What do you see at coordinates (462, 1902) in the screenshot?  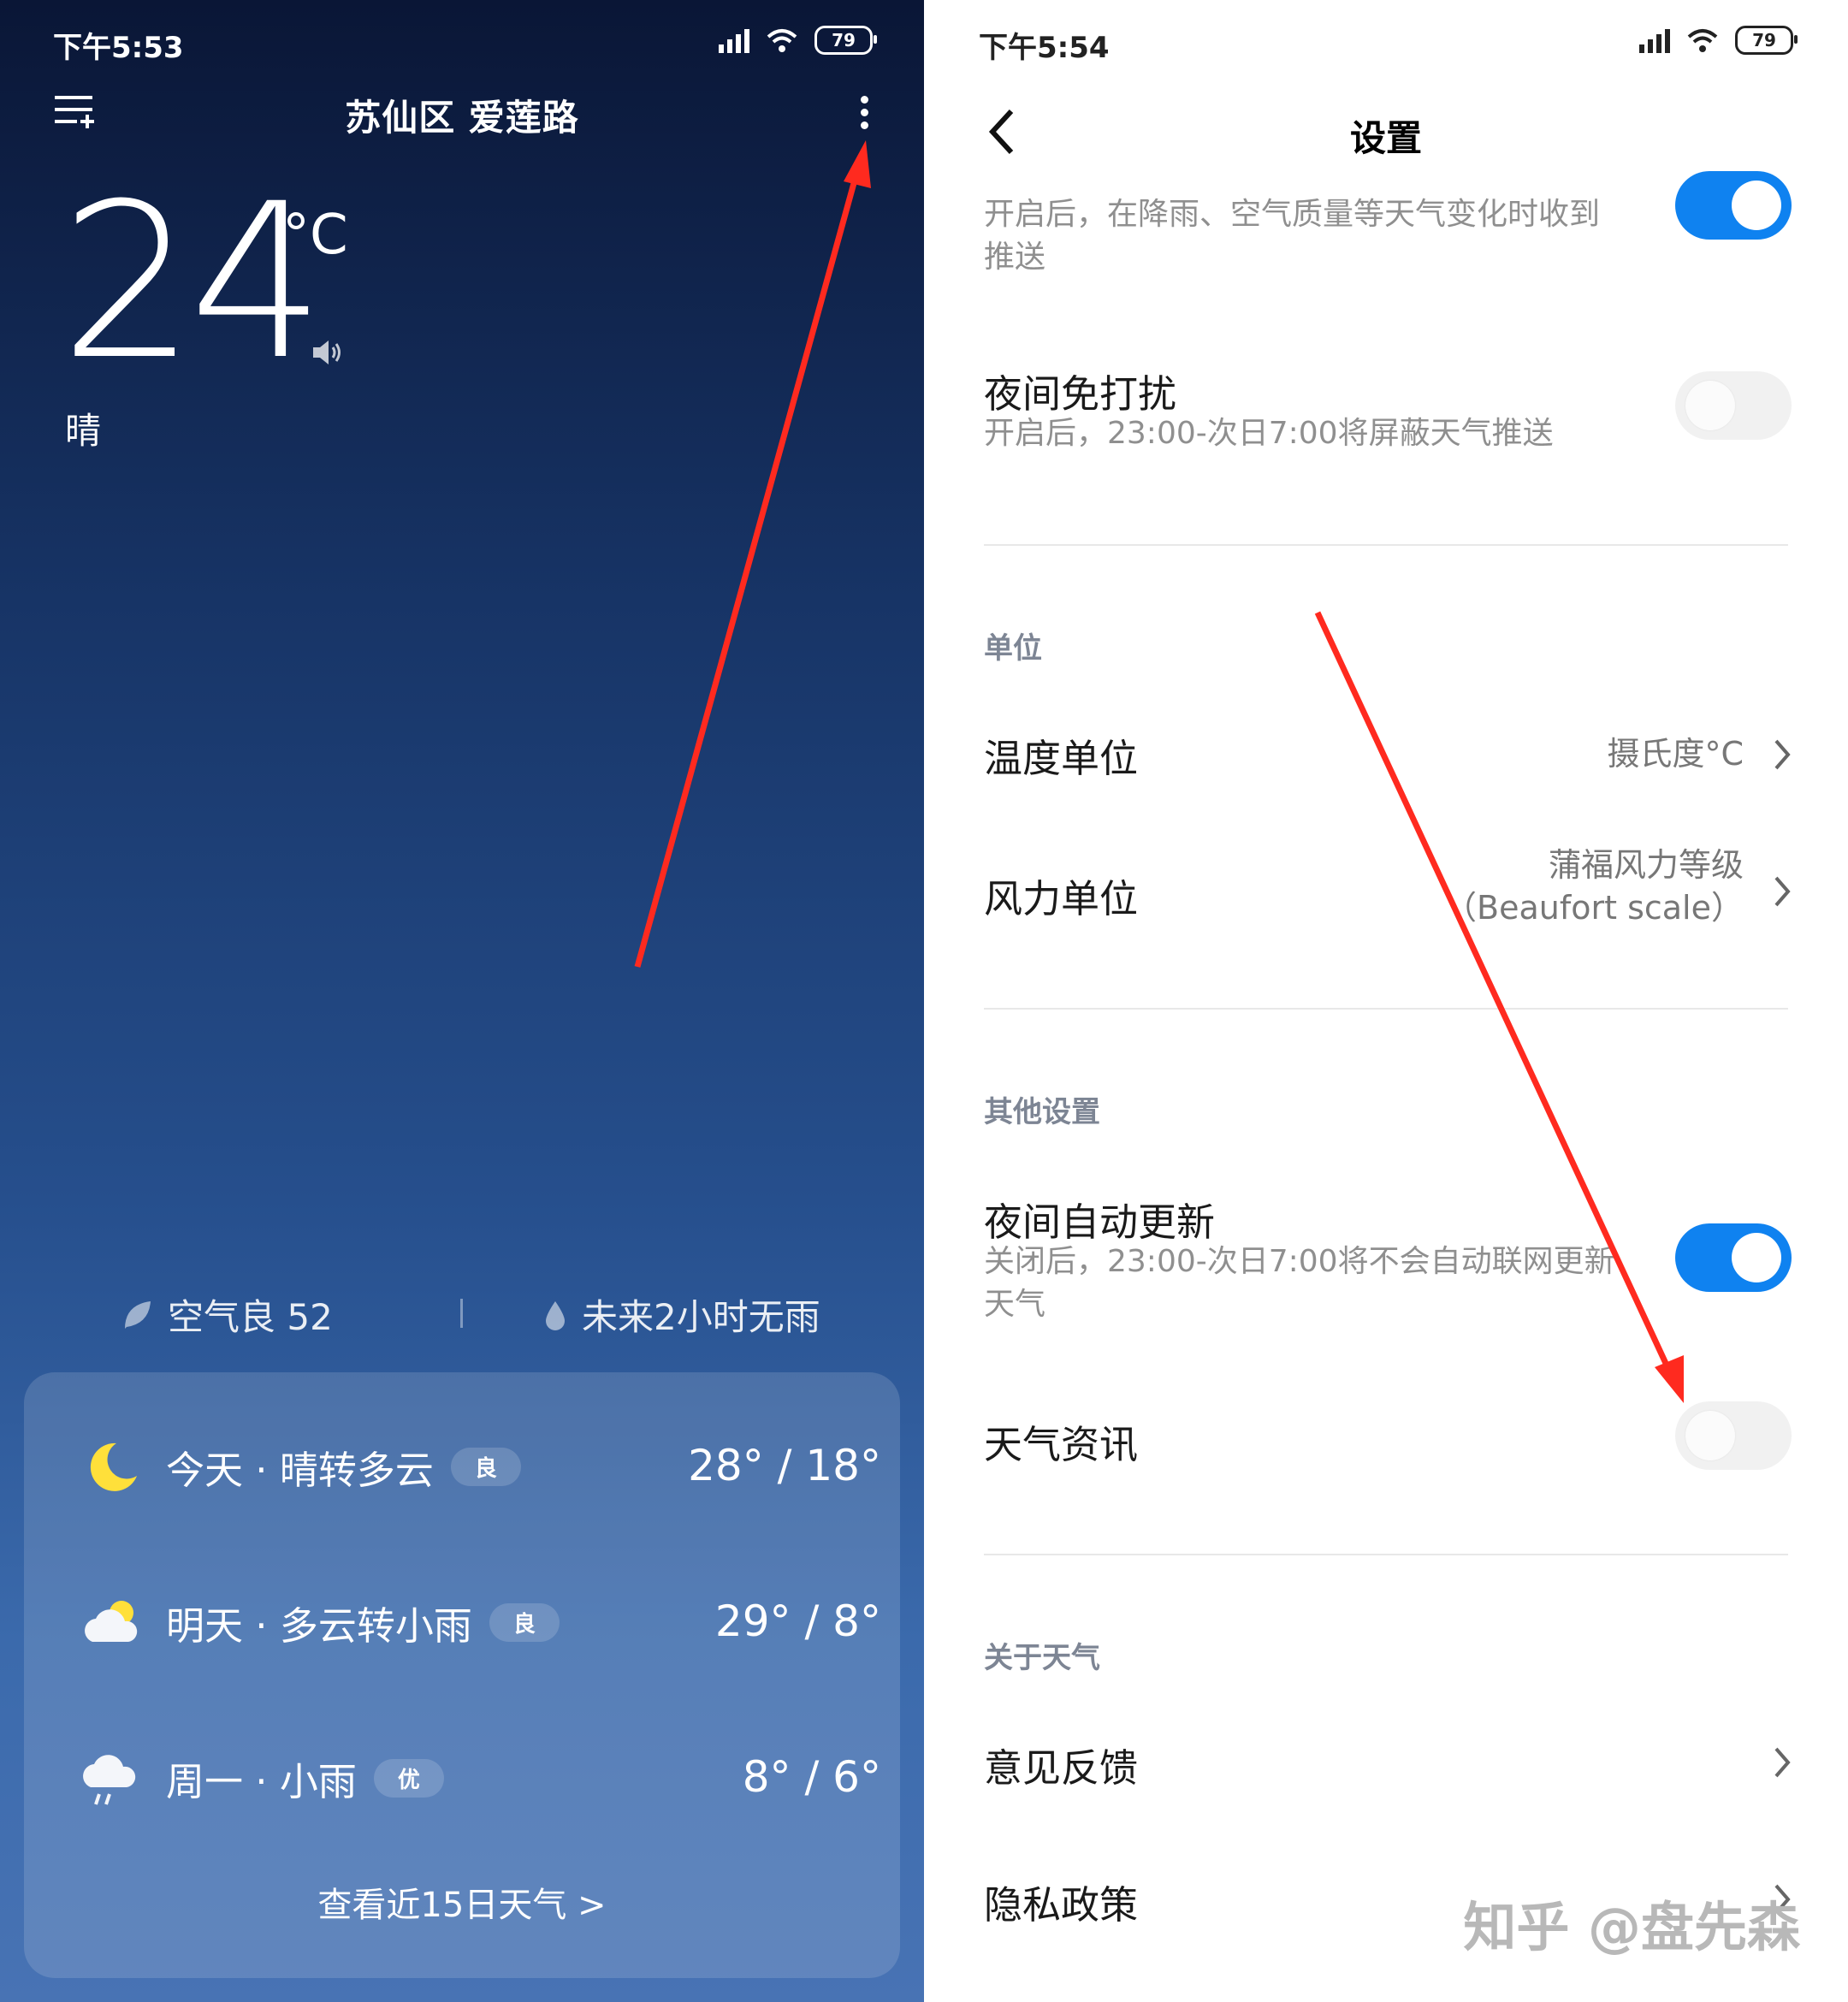 I see `view-15-day-link: 查看近15日天气 >` at bounding box center [462, 1902].